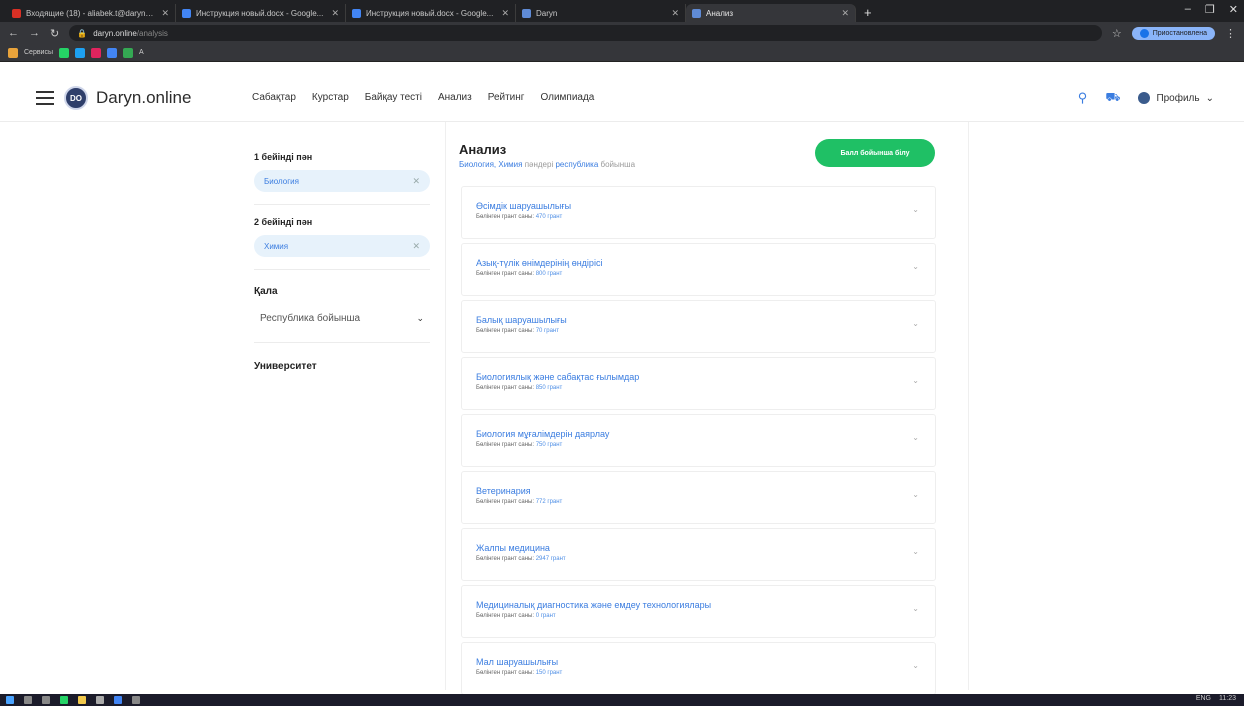  I want to click on subject2-chip: Химия ✕, so click(342, 246).